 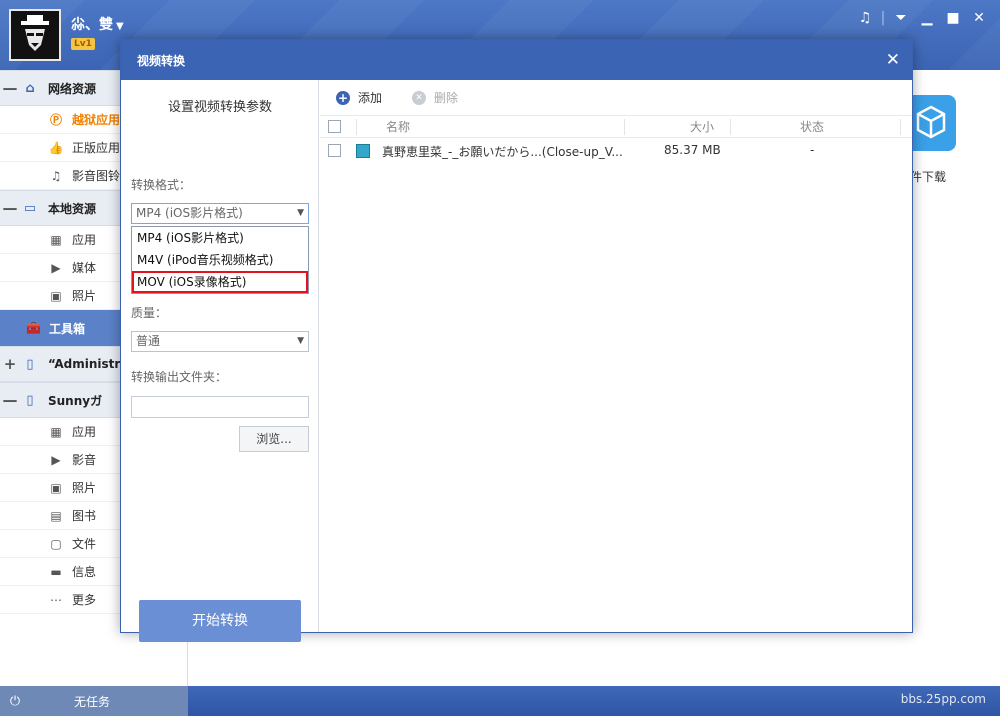 I want to click on avatar-image, so click(x=35, y=35).